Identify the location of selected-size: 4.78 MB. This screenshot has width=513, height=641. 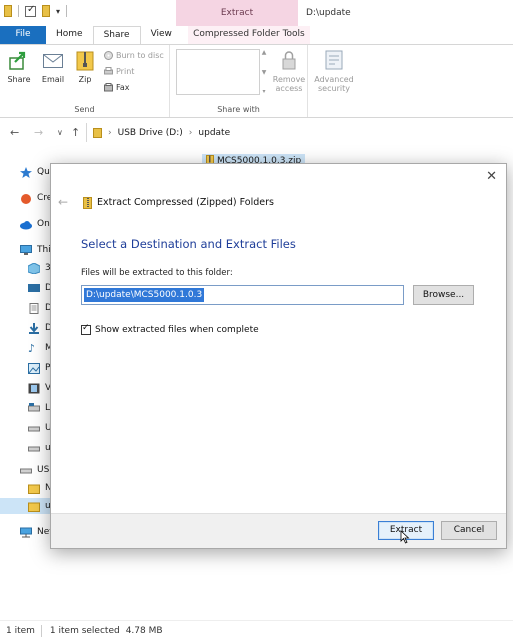
(144, 631).